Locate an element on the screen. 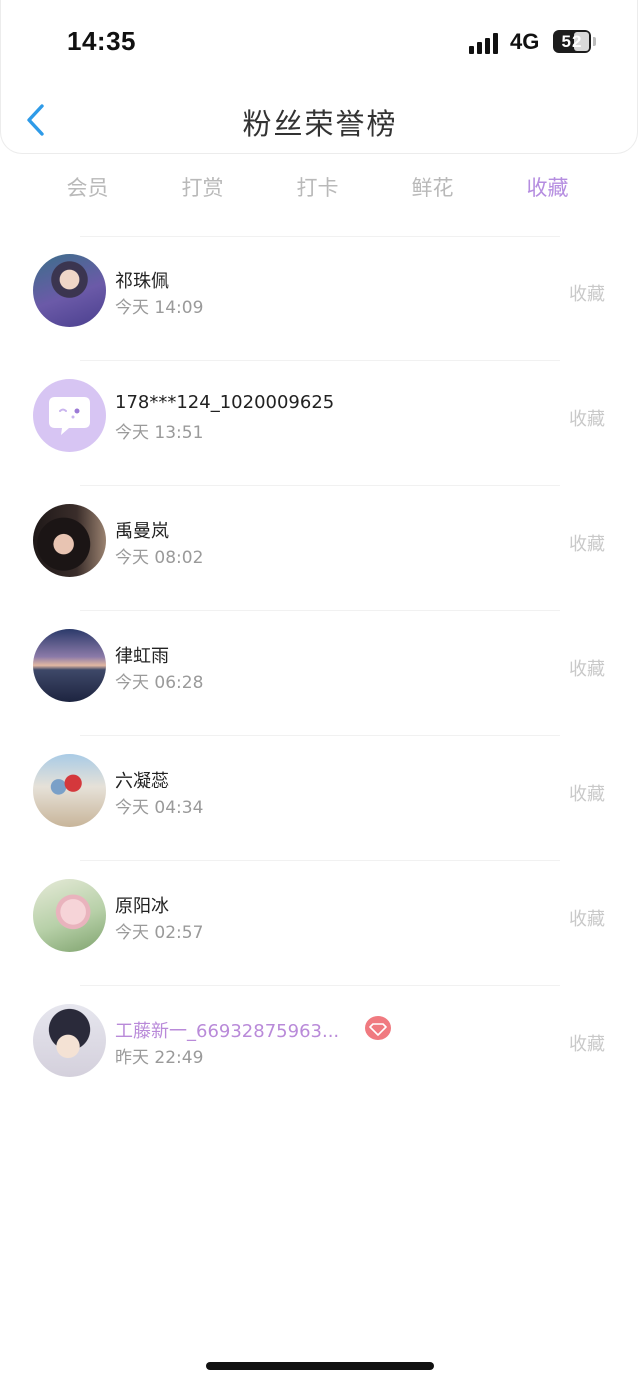 The width and height of the screenshot is (640, 1385). fan-time: 今天 04:34 is located at coordinates (159, 808).